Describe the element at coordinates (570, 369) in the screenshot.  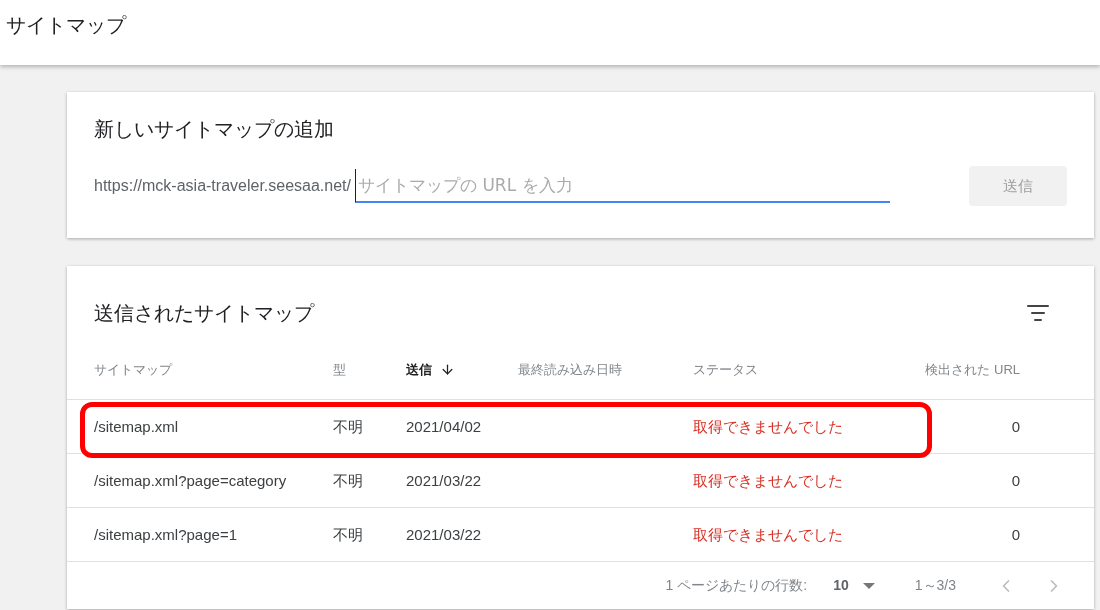
I see `column-header: 最終読み込み日時` at that location.